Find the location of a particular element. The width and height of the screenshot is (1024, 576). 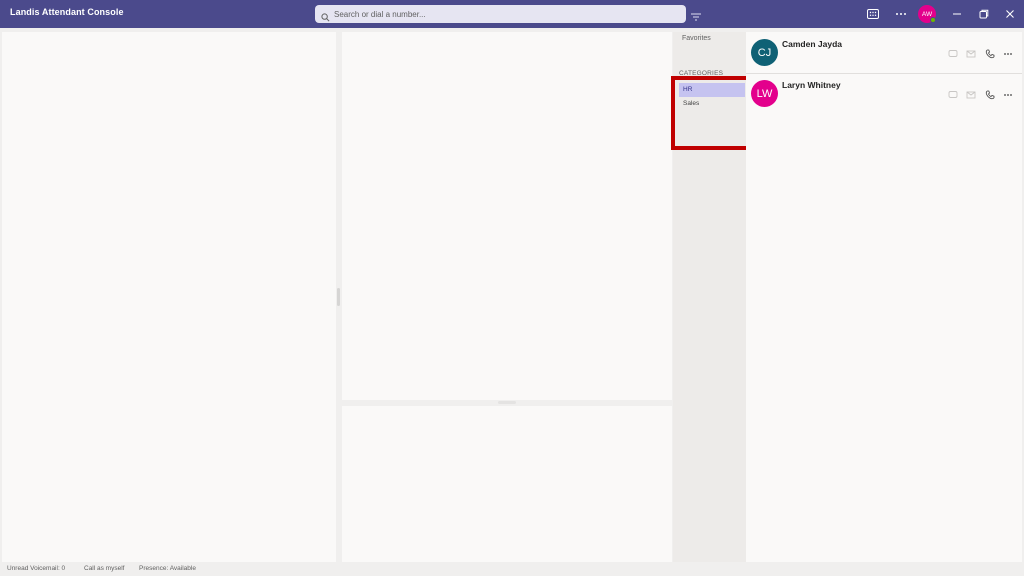

close-icon is located at coordinates (1010, 14).